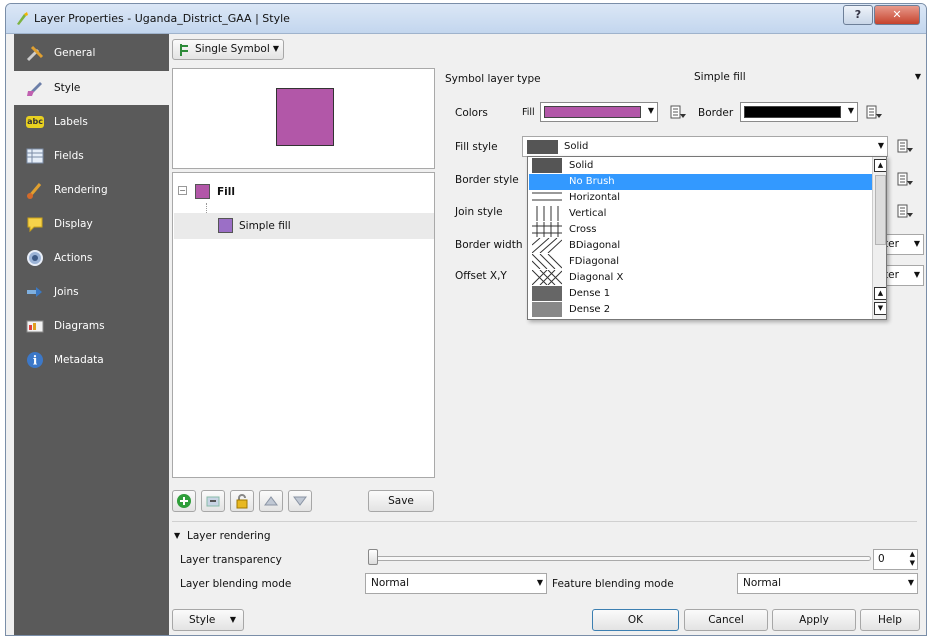  I want to click on fill-style-option-fdiagonal: FDiagonal, so click(700, 262).